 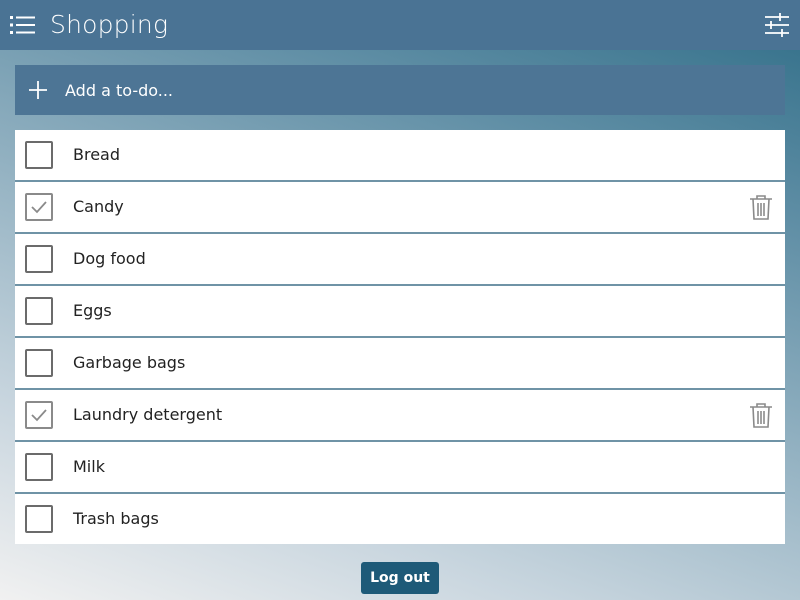 I want to click on add-todo-bar, so click(x=400, y=90).